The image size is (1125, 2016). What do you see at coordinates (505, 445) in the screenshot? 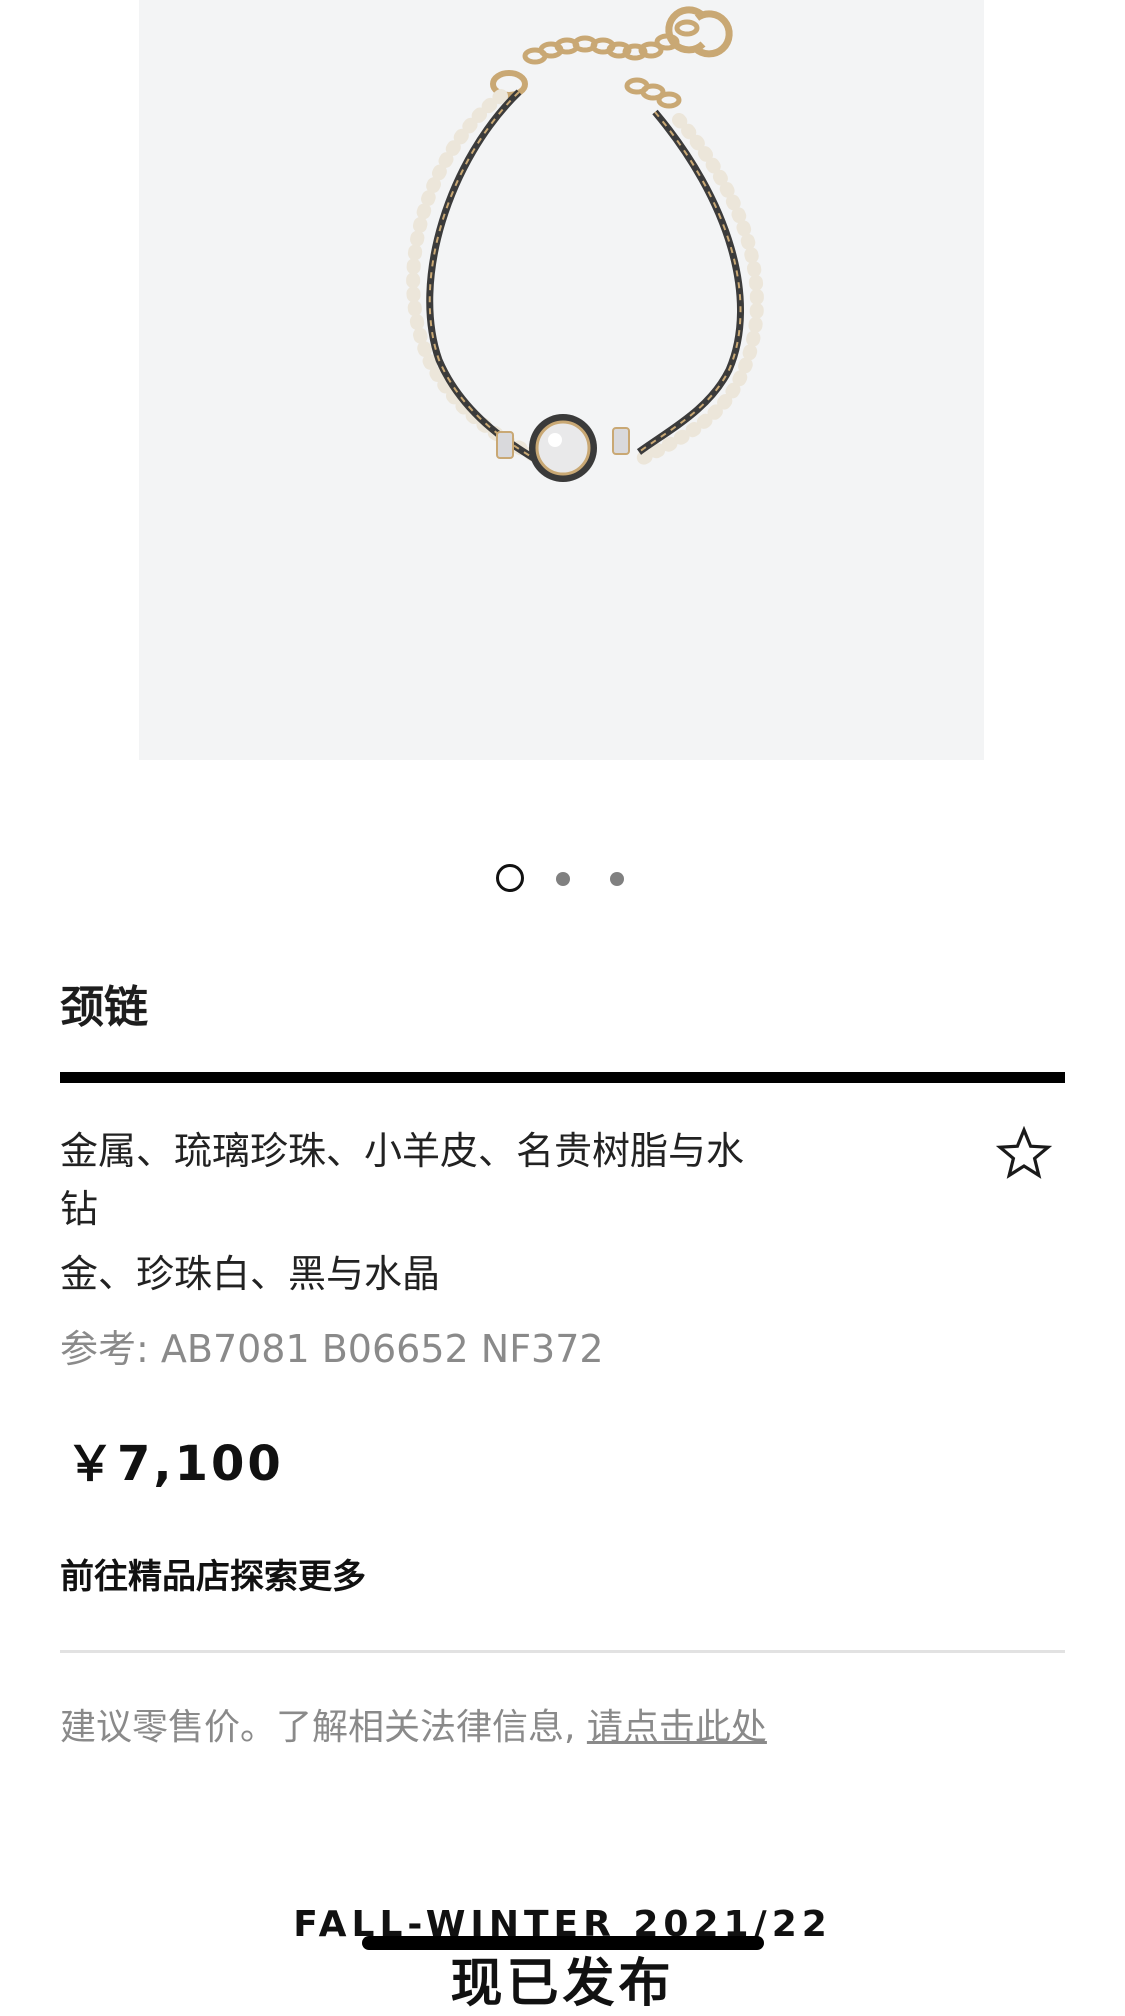
I see `crystal-left` at bounding box center [505, 445].